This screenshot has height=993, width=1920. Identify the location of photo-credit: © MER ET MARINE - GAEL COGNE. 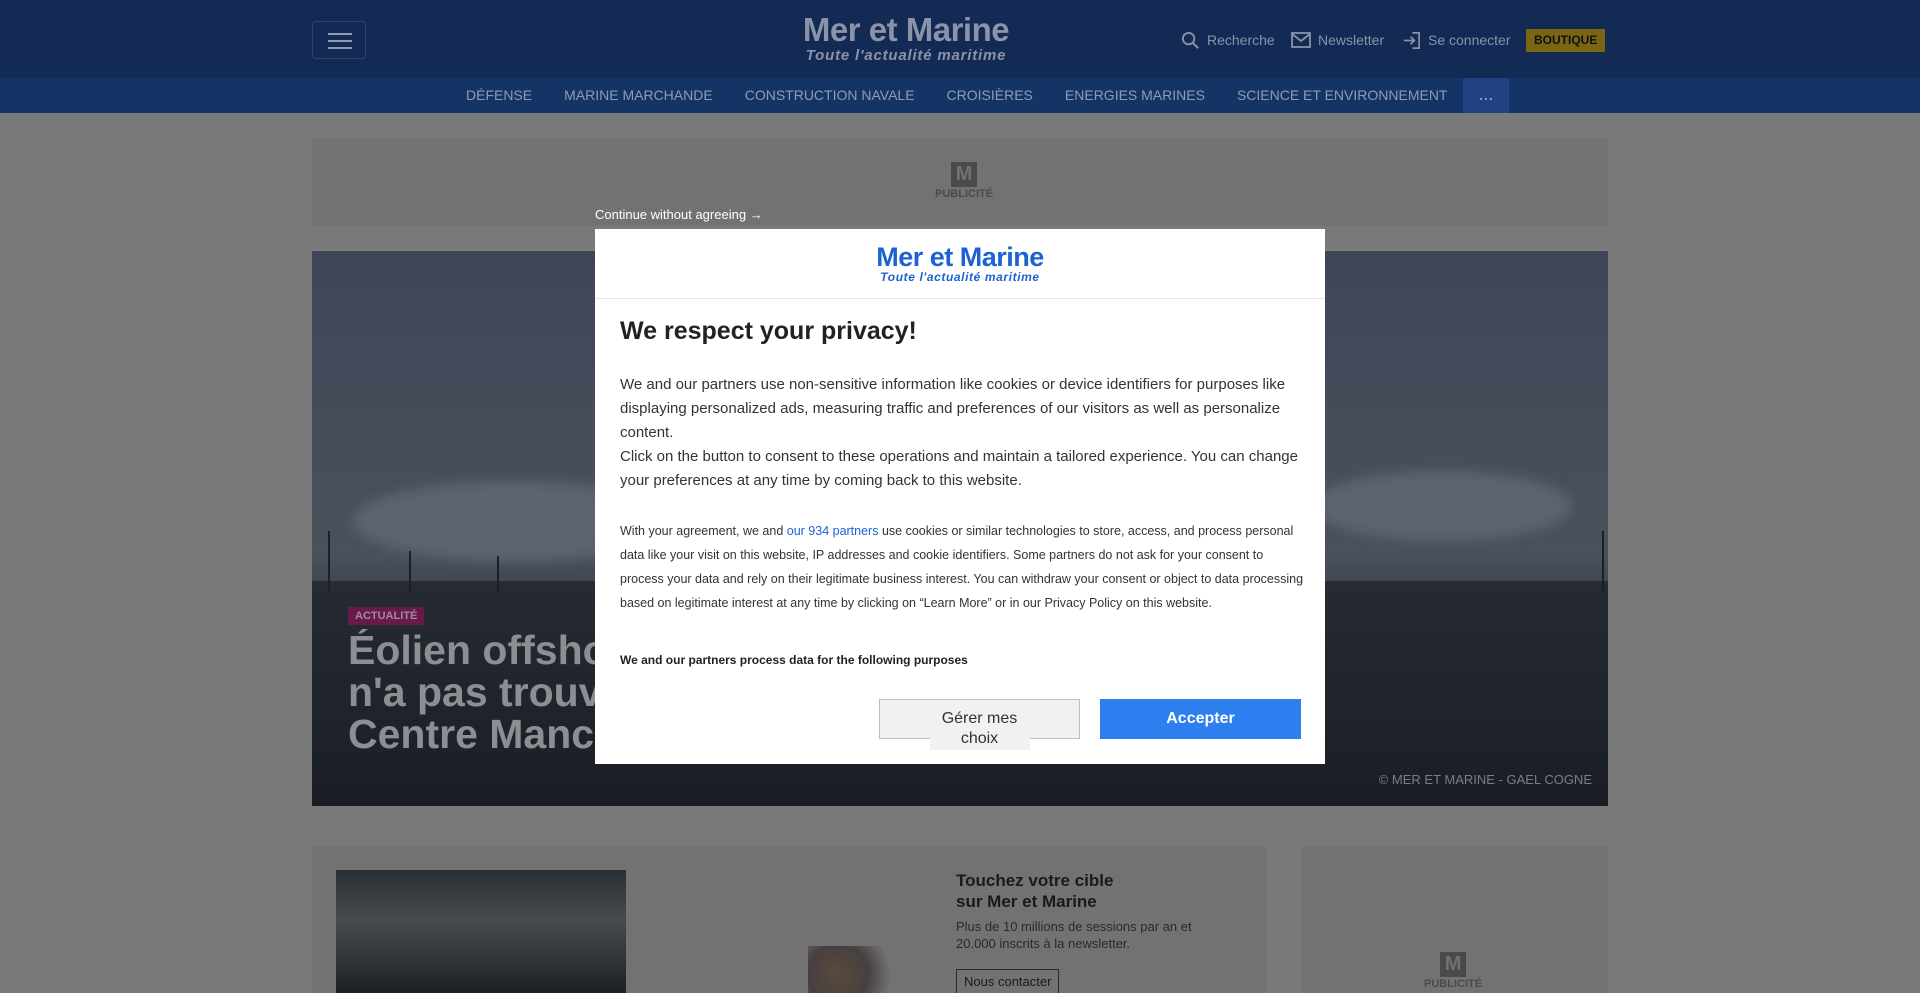
(1485, 779).